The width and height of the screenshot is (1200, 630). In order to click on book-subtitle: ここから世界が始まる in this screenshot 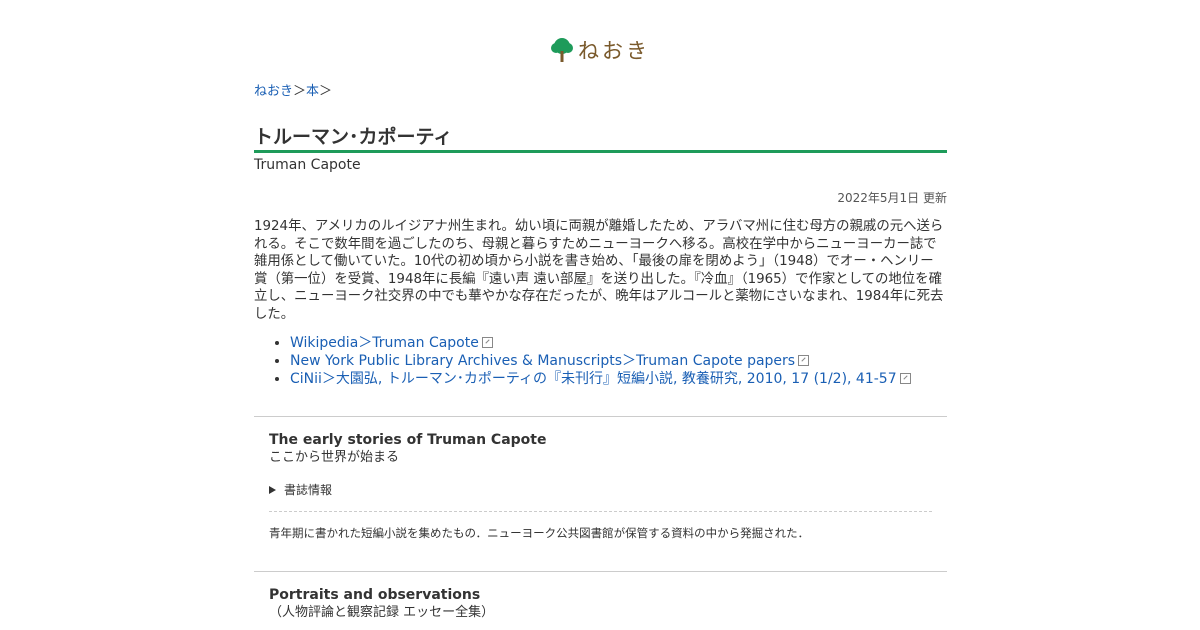, I will do `click(334, 457)`.